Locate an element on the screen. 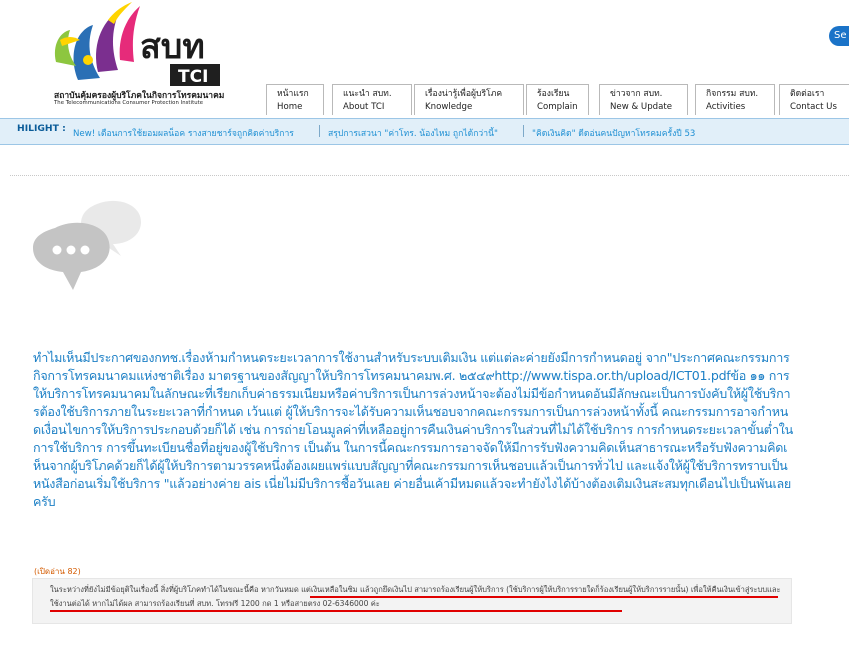 The image size is (849, 663). nav-contact: ติดต่อเรา Contact Us is located at coordinates (814, 99).